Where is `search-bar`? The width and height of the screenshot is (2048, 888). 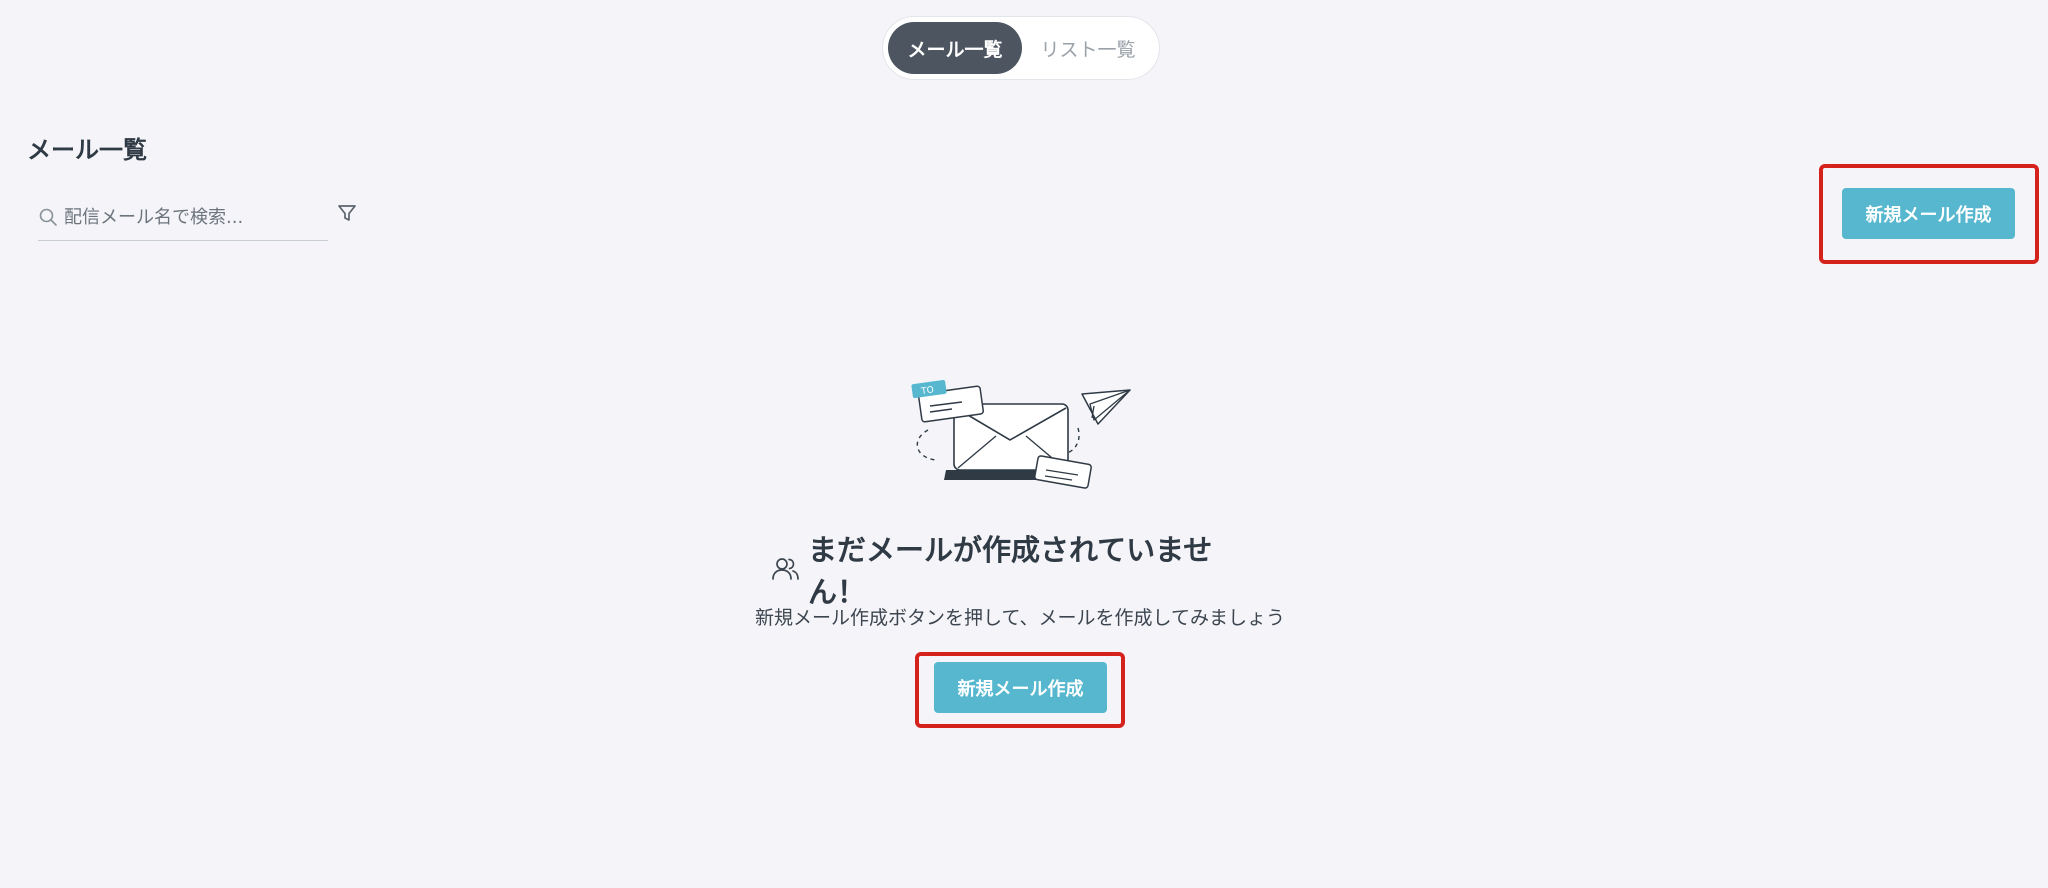 search-bar is located at coordinates (183, 217).